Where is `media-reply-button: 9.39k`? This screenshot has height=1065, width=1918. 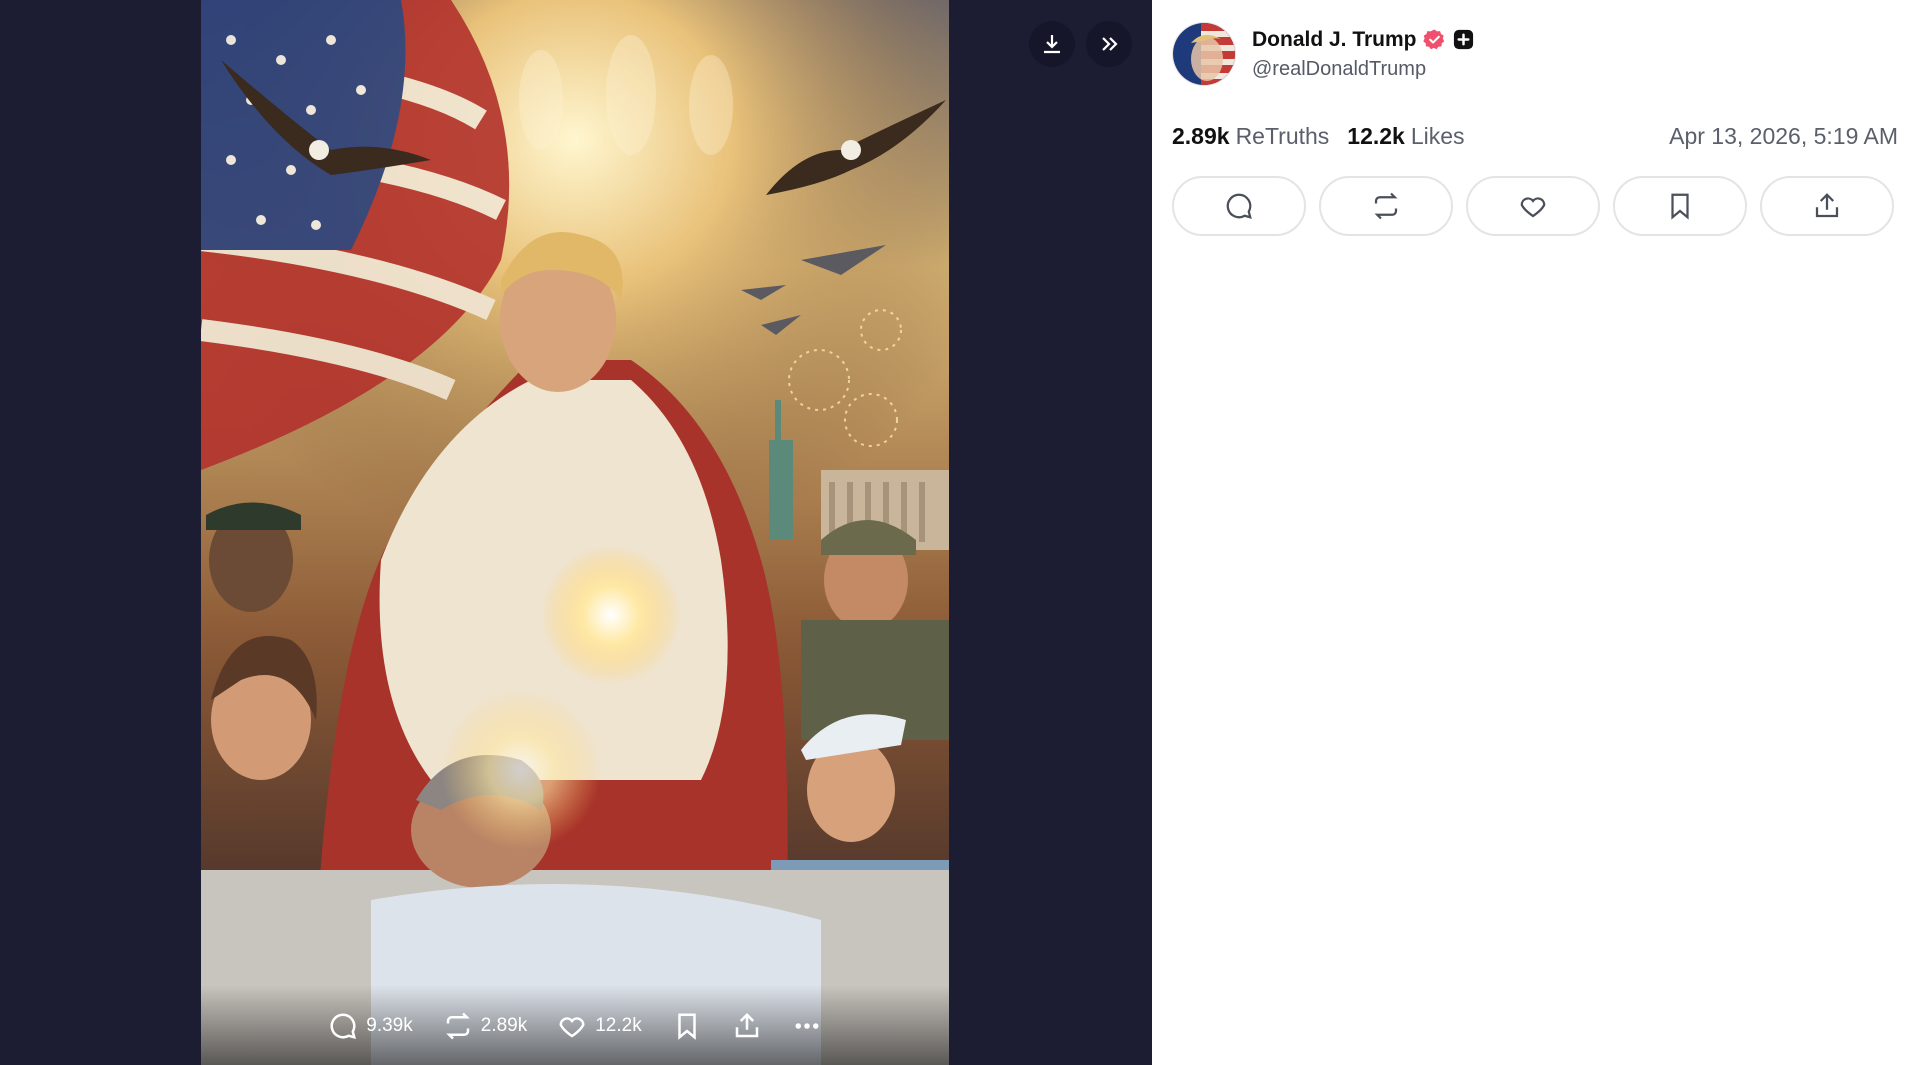 media-reply-button: 9.39k is located at coordinates (370, 1026).